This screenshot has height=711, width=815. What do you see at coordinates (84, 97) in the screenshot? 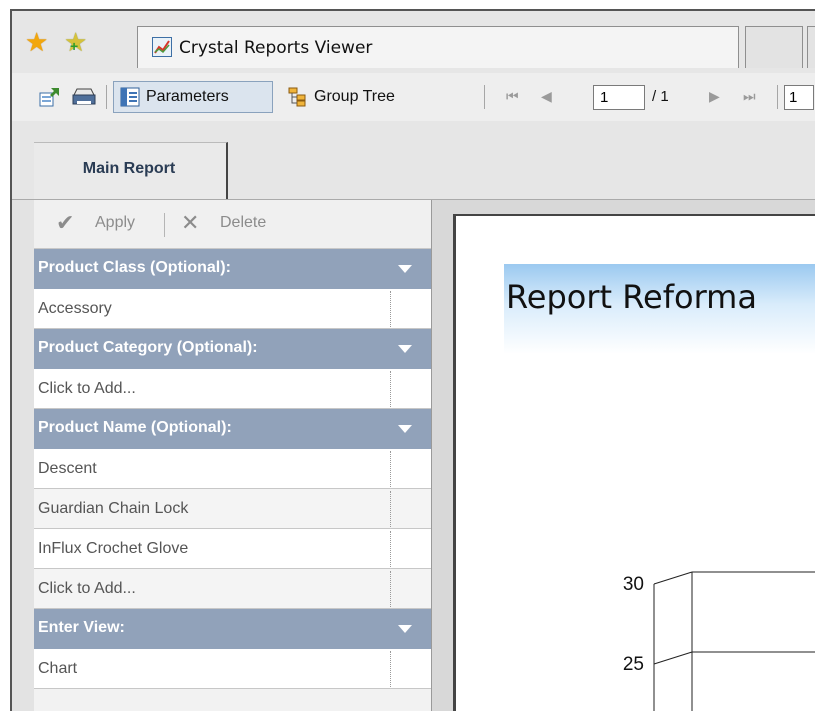
I see `print-icon` at bounding box center [84, 97].